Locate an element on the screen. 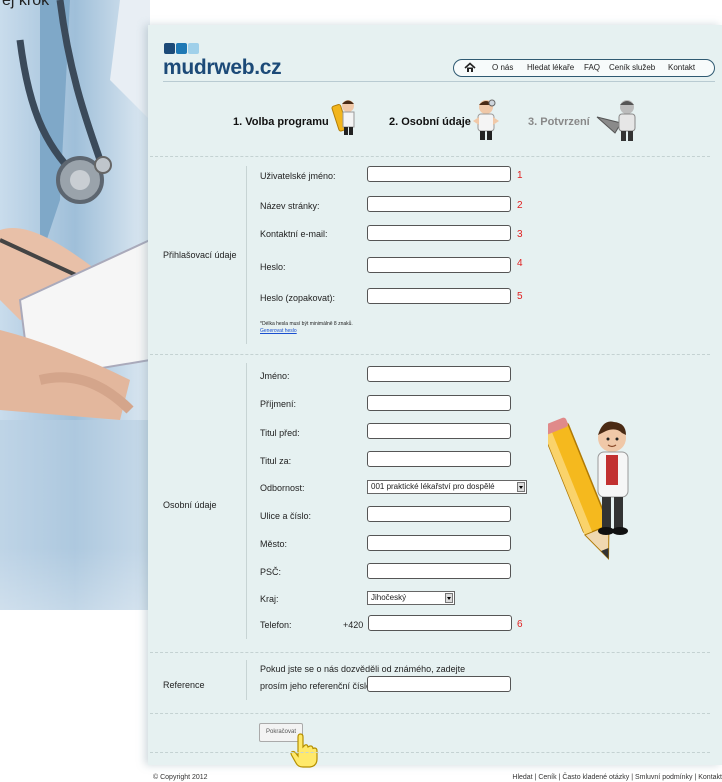 This screenshot has width=722, height=782. first-name-label: Jméno: is located at coordinates (275, 376).